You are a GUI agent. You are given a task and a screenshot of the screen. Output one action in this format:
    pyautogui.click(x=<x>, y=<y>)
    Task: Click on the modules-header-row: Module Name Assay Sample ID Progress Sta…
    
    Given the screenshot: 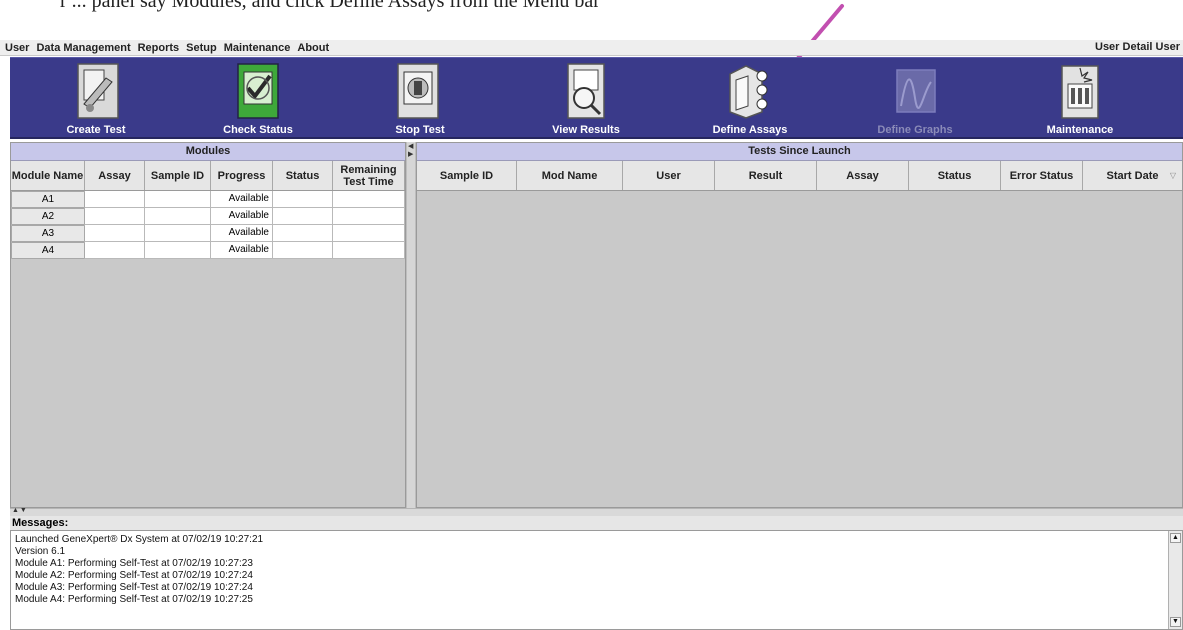 What is the action you would take?
    pyautogui.click(x=208, y=176)
    